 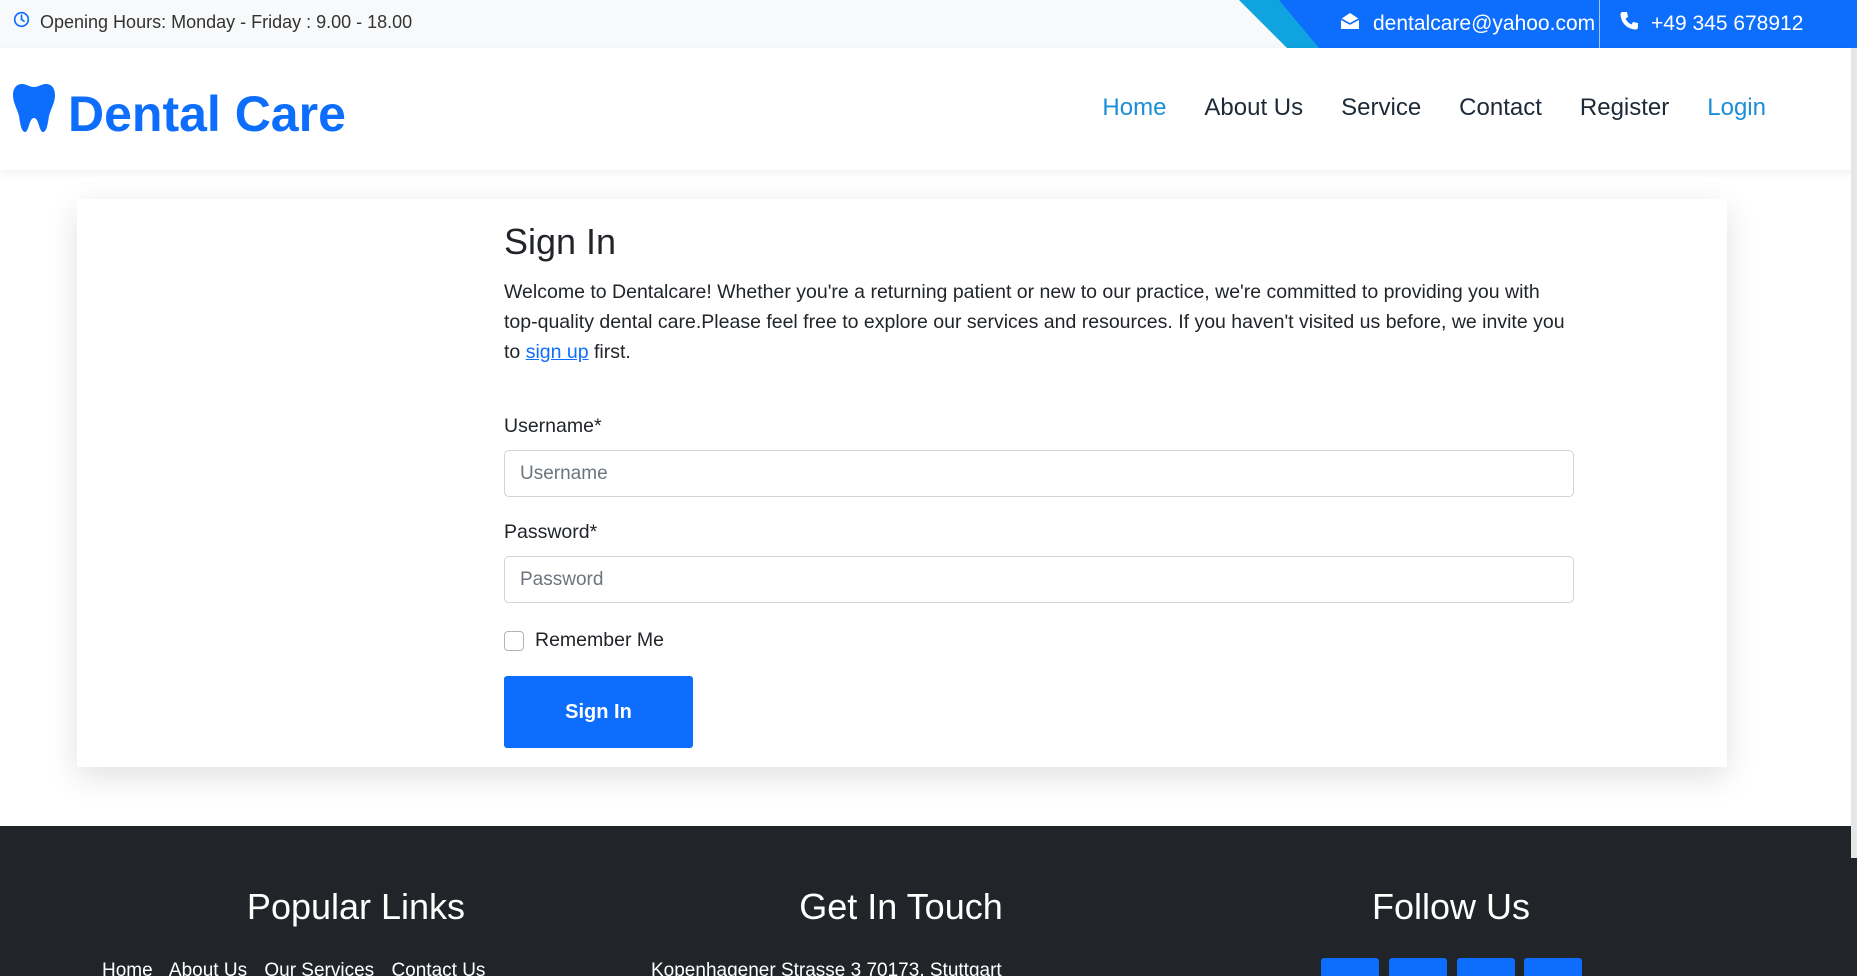 I want to click on clock-icon, so click(x=26, y=22).